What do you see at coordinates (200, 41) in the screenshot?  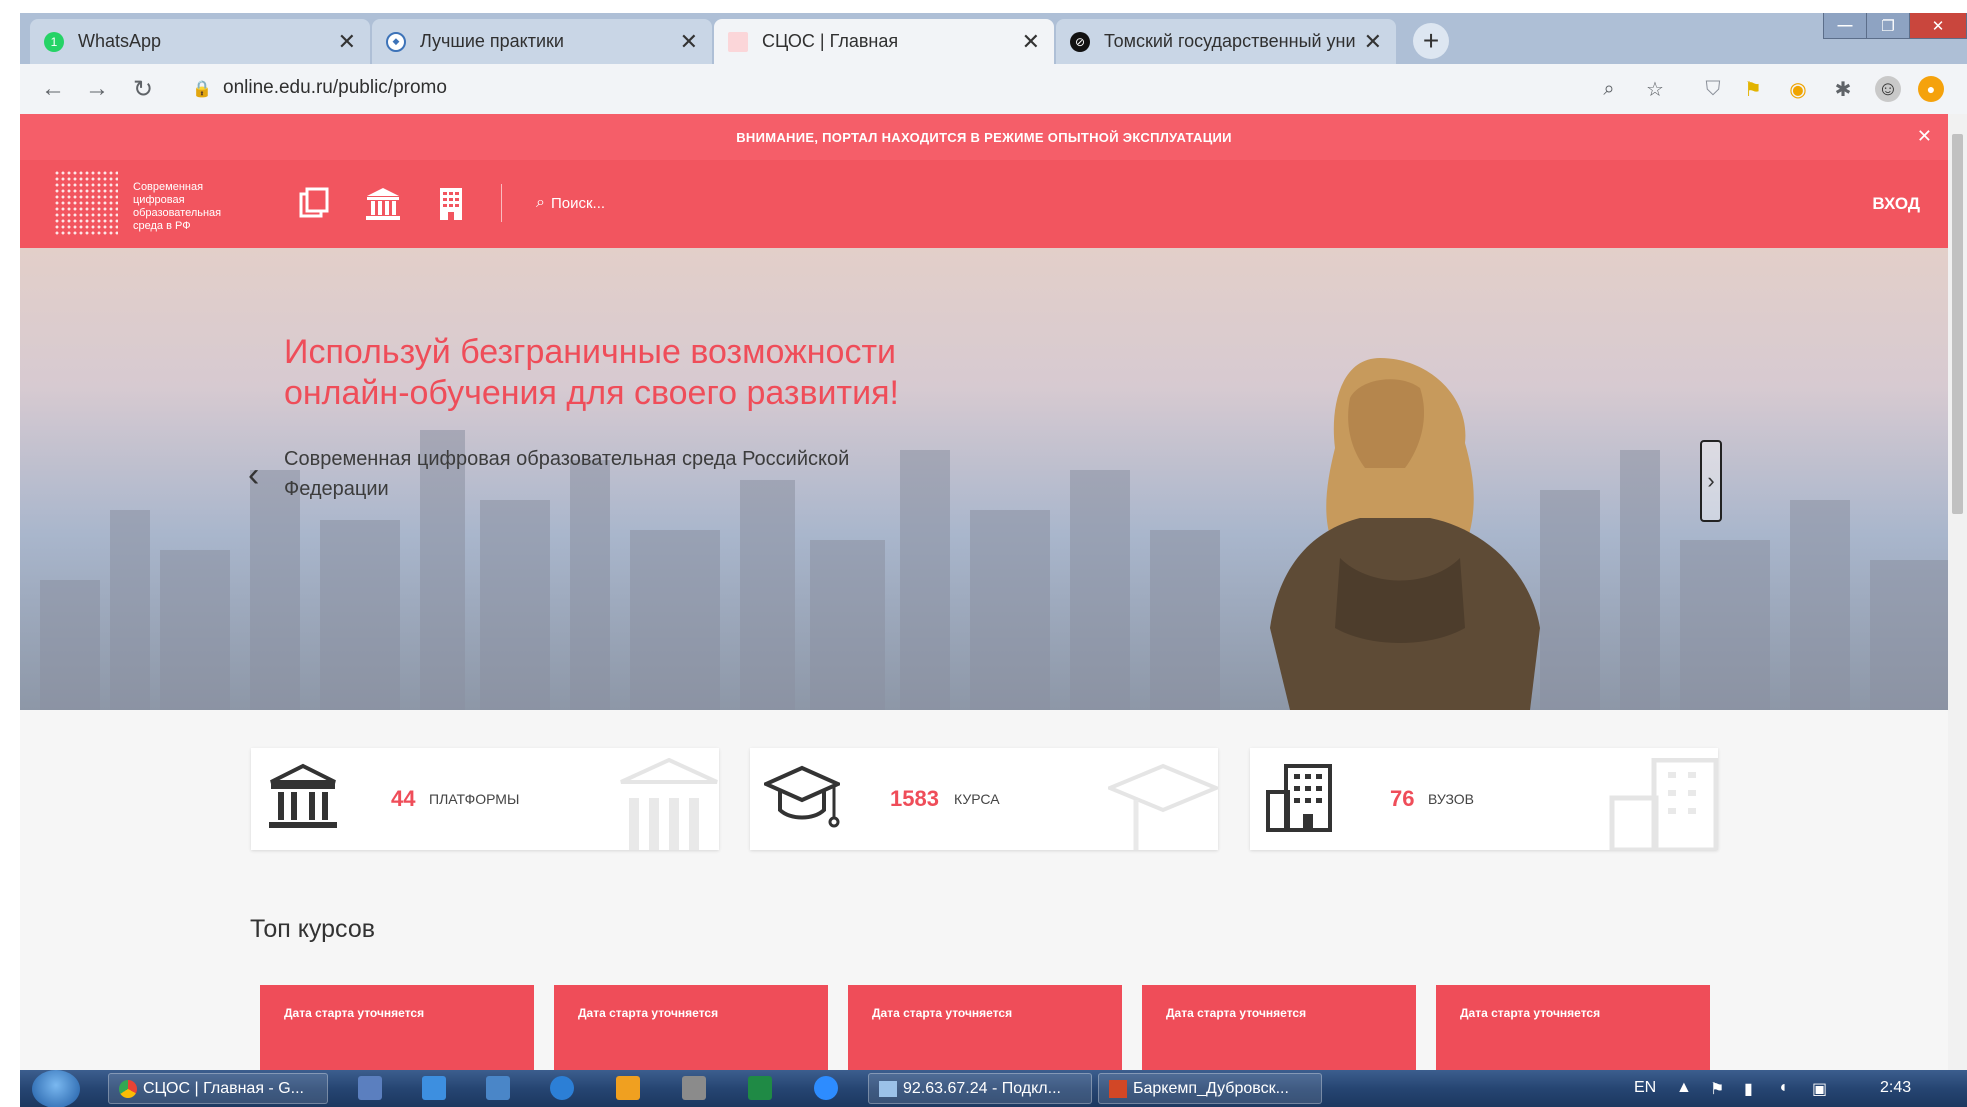 I see `tab-whatsapp: 1 WhatsApp ✕` at bounding box center [200, 41].